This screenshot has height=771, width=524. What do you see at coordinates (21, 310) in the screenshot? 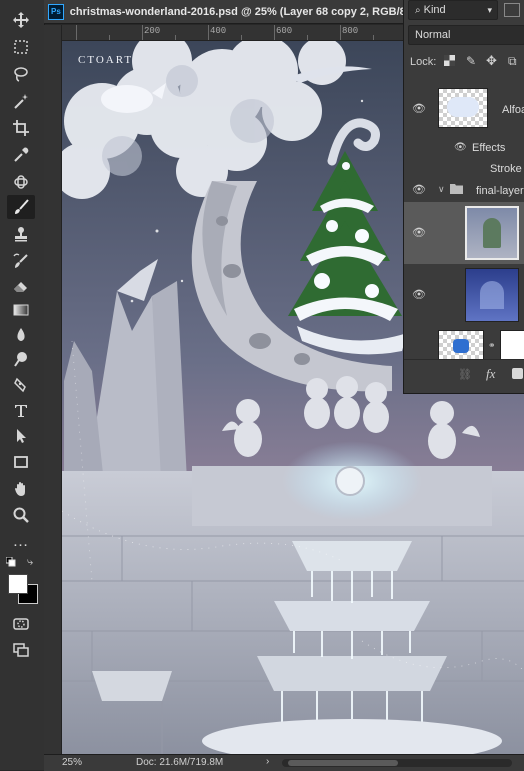
I see `gradient-tool-icon` at bounding box center [21, 310].